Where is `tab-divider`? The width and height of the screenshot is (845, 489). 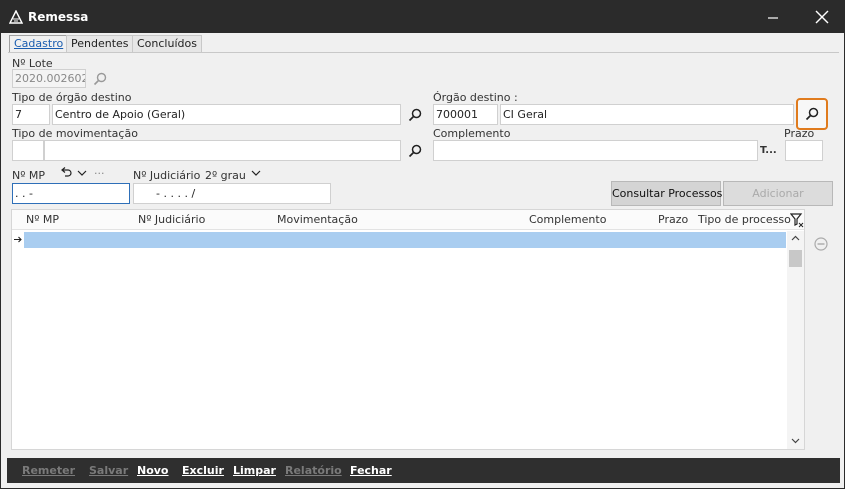 tab-divider is located at coordinates (423, 52).